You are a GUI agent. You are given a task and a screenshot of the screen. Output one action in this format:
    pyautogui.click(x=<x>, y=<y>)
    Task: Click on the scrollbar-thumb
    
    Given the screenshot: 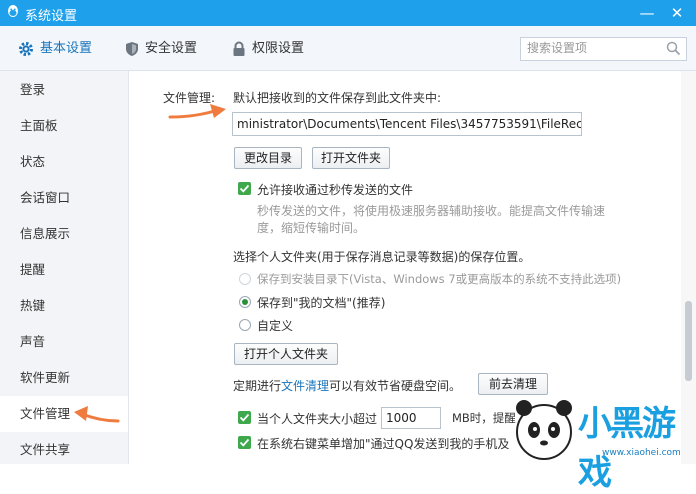 What is the action you would take?
    pyautogui.click(x=688, y=341)
    